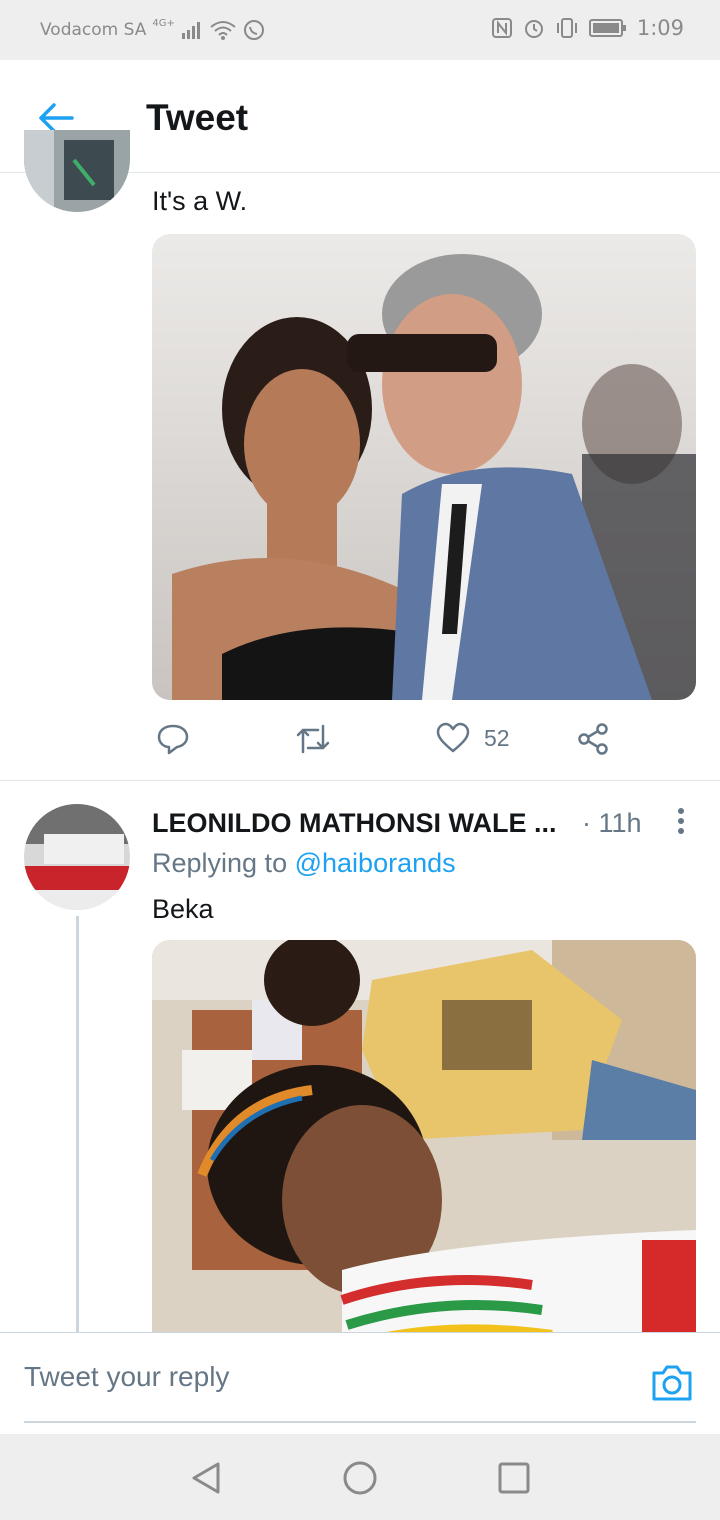  I want to click on status-left: Vodacom SA 4G+, so click(152, 29).